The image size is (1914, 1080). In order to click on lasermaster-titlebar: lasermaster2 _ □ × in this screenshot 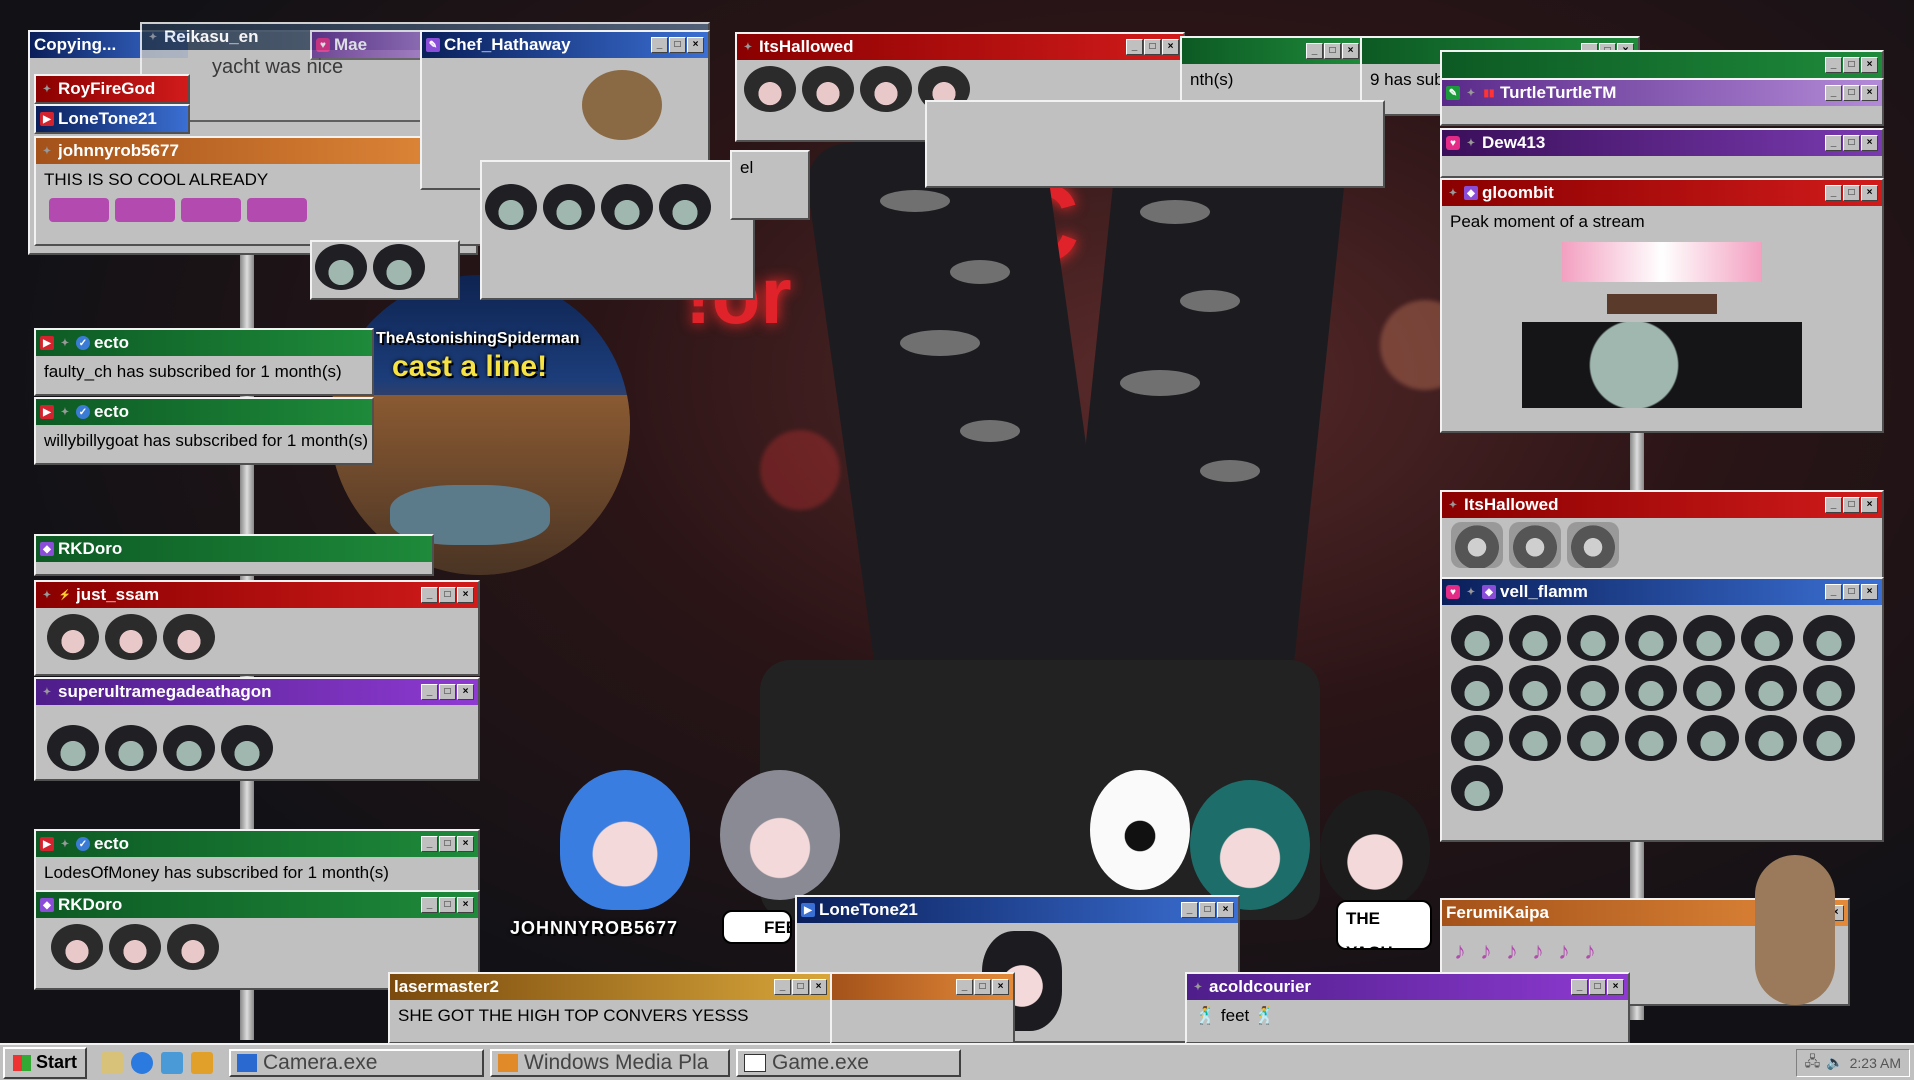, I will do `click(610, 987)`.